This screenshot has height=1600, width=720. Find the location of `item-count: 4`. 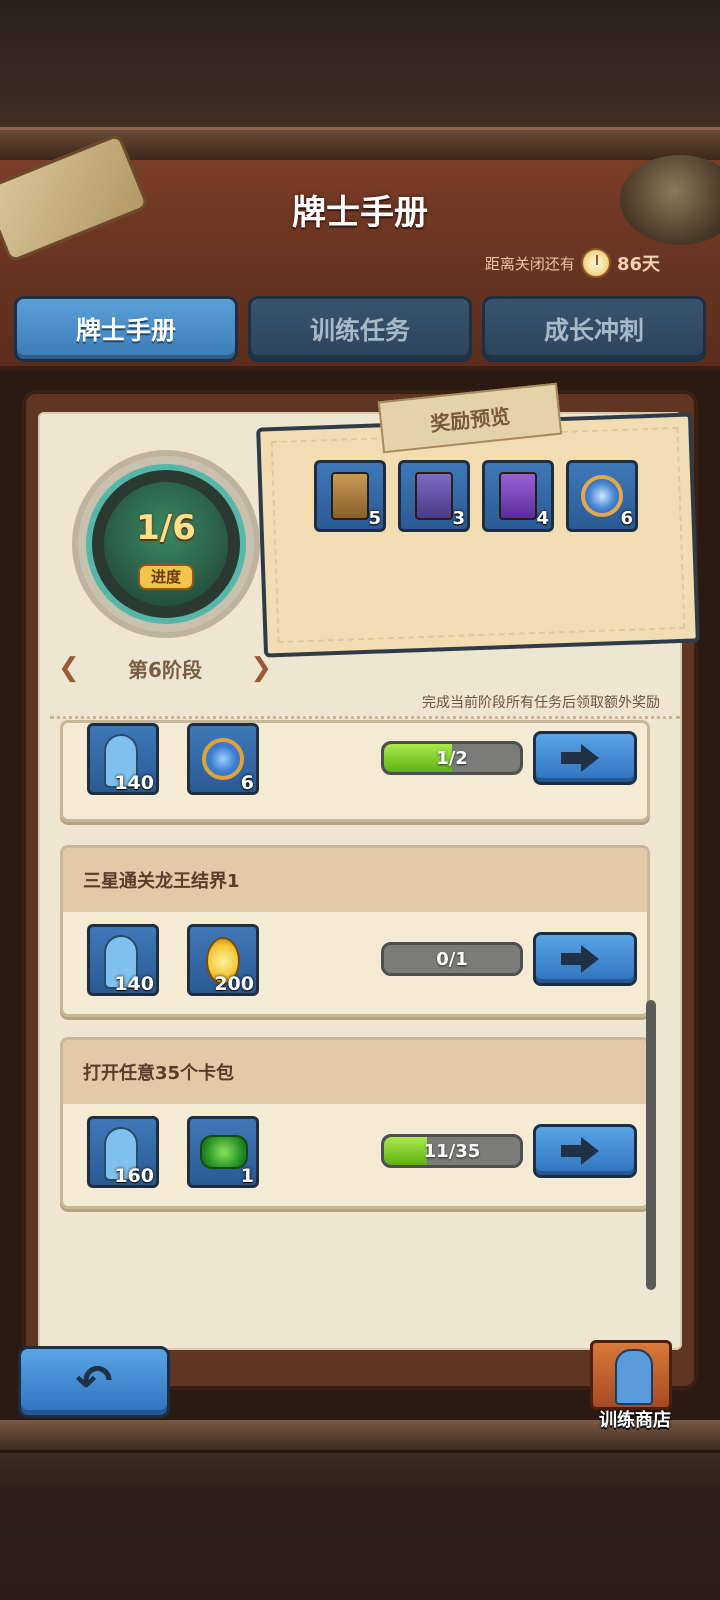

item-count: 4 is located at coordinates (542, 518).